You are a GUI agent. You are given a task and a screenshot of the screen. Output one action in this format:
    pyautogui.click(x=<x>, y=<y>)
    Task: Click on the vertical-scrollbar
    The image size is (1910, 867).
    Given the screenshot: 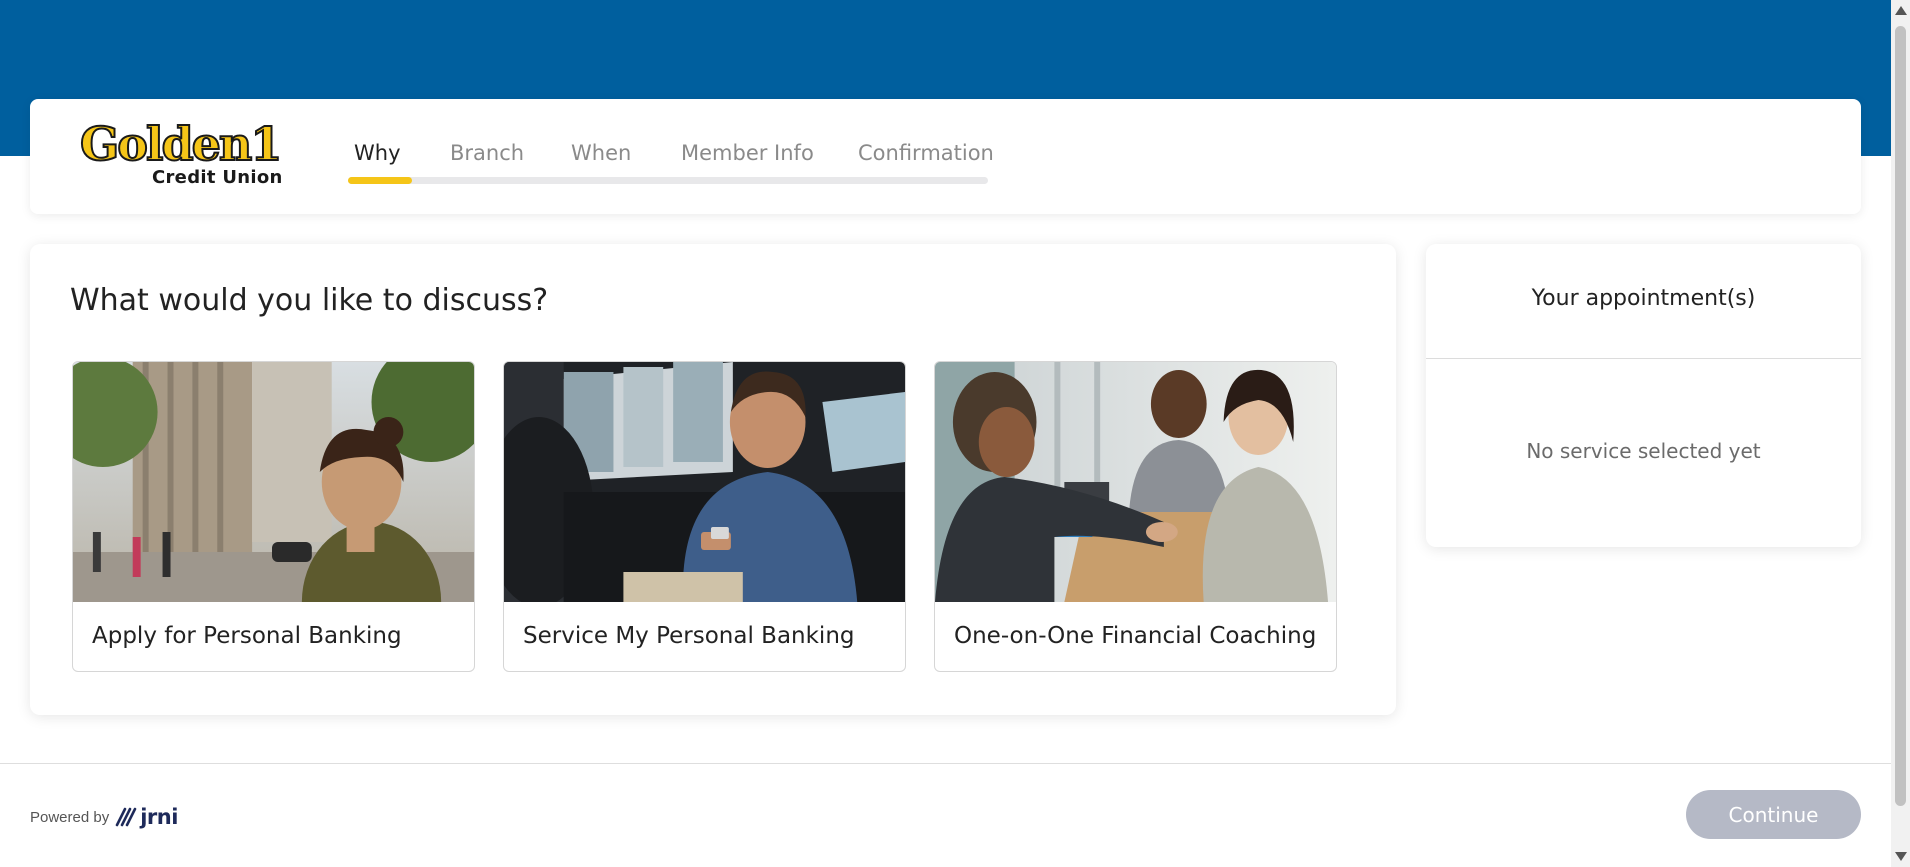 What is the action you would take?
    pyautogui.click(x=1900, y=433)
    